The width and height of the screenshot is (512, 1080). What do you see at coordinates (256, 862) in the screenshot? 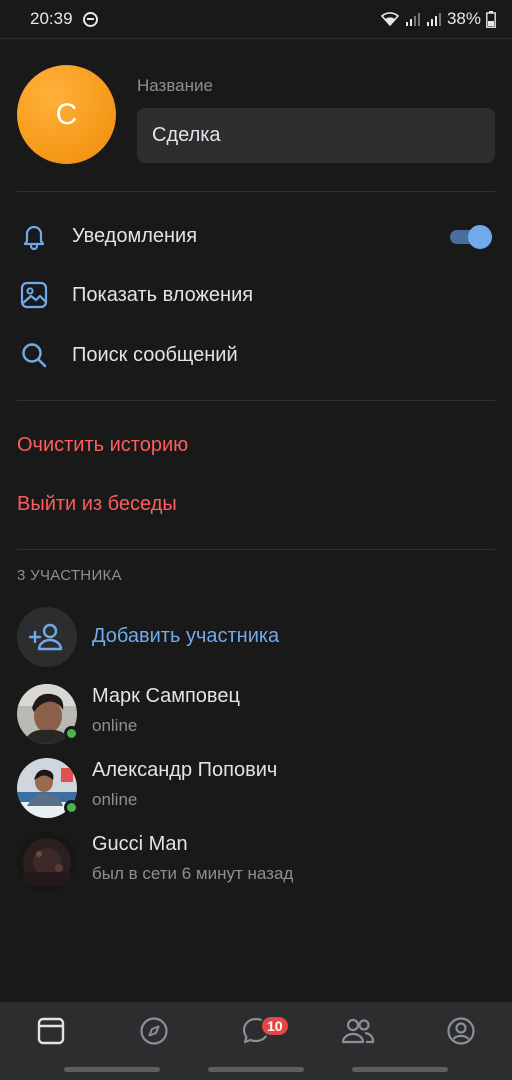
I see `member-row: Gucci Man был в сети 6 минут назад` at bounding box center [256, 862].